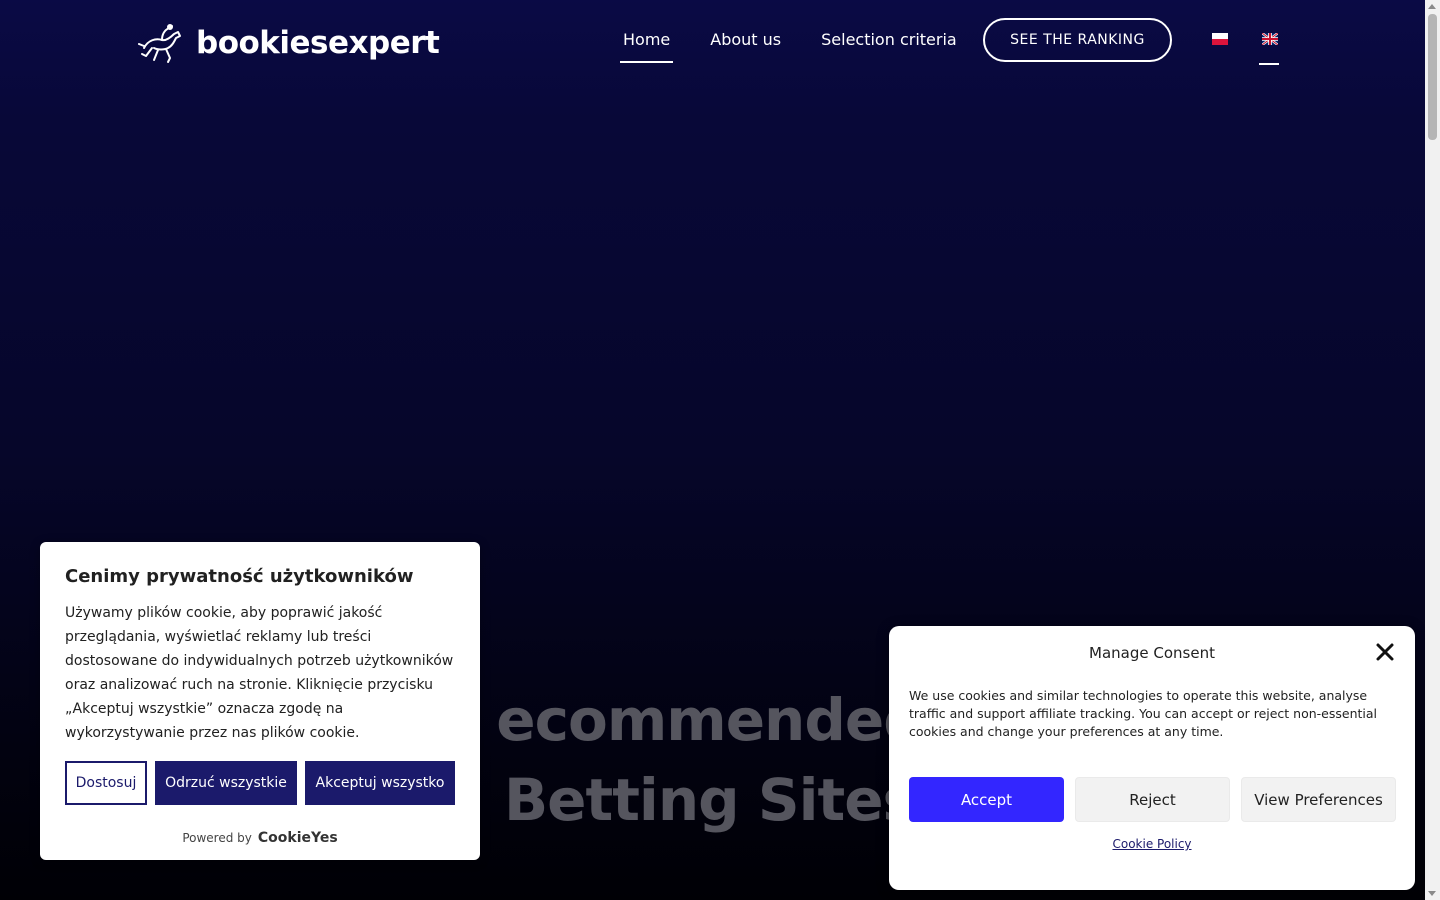 Image resolution: width=1440 pixels, height=900 pixels. Describe the element at coordinates (1432, 450) in the screenshot. I see `page-scrollbar` at that location.